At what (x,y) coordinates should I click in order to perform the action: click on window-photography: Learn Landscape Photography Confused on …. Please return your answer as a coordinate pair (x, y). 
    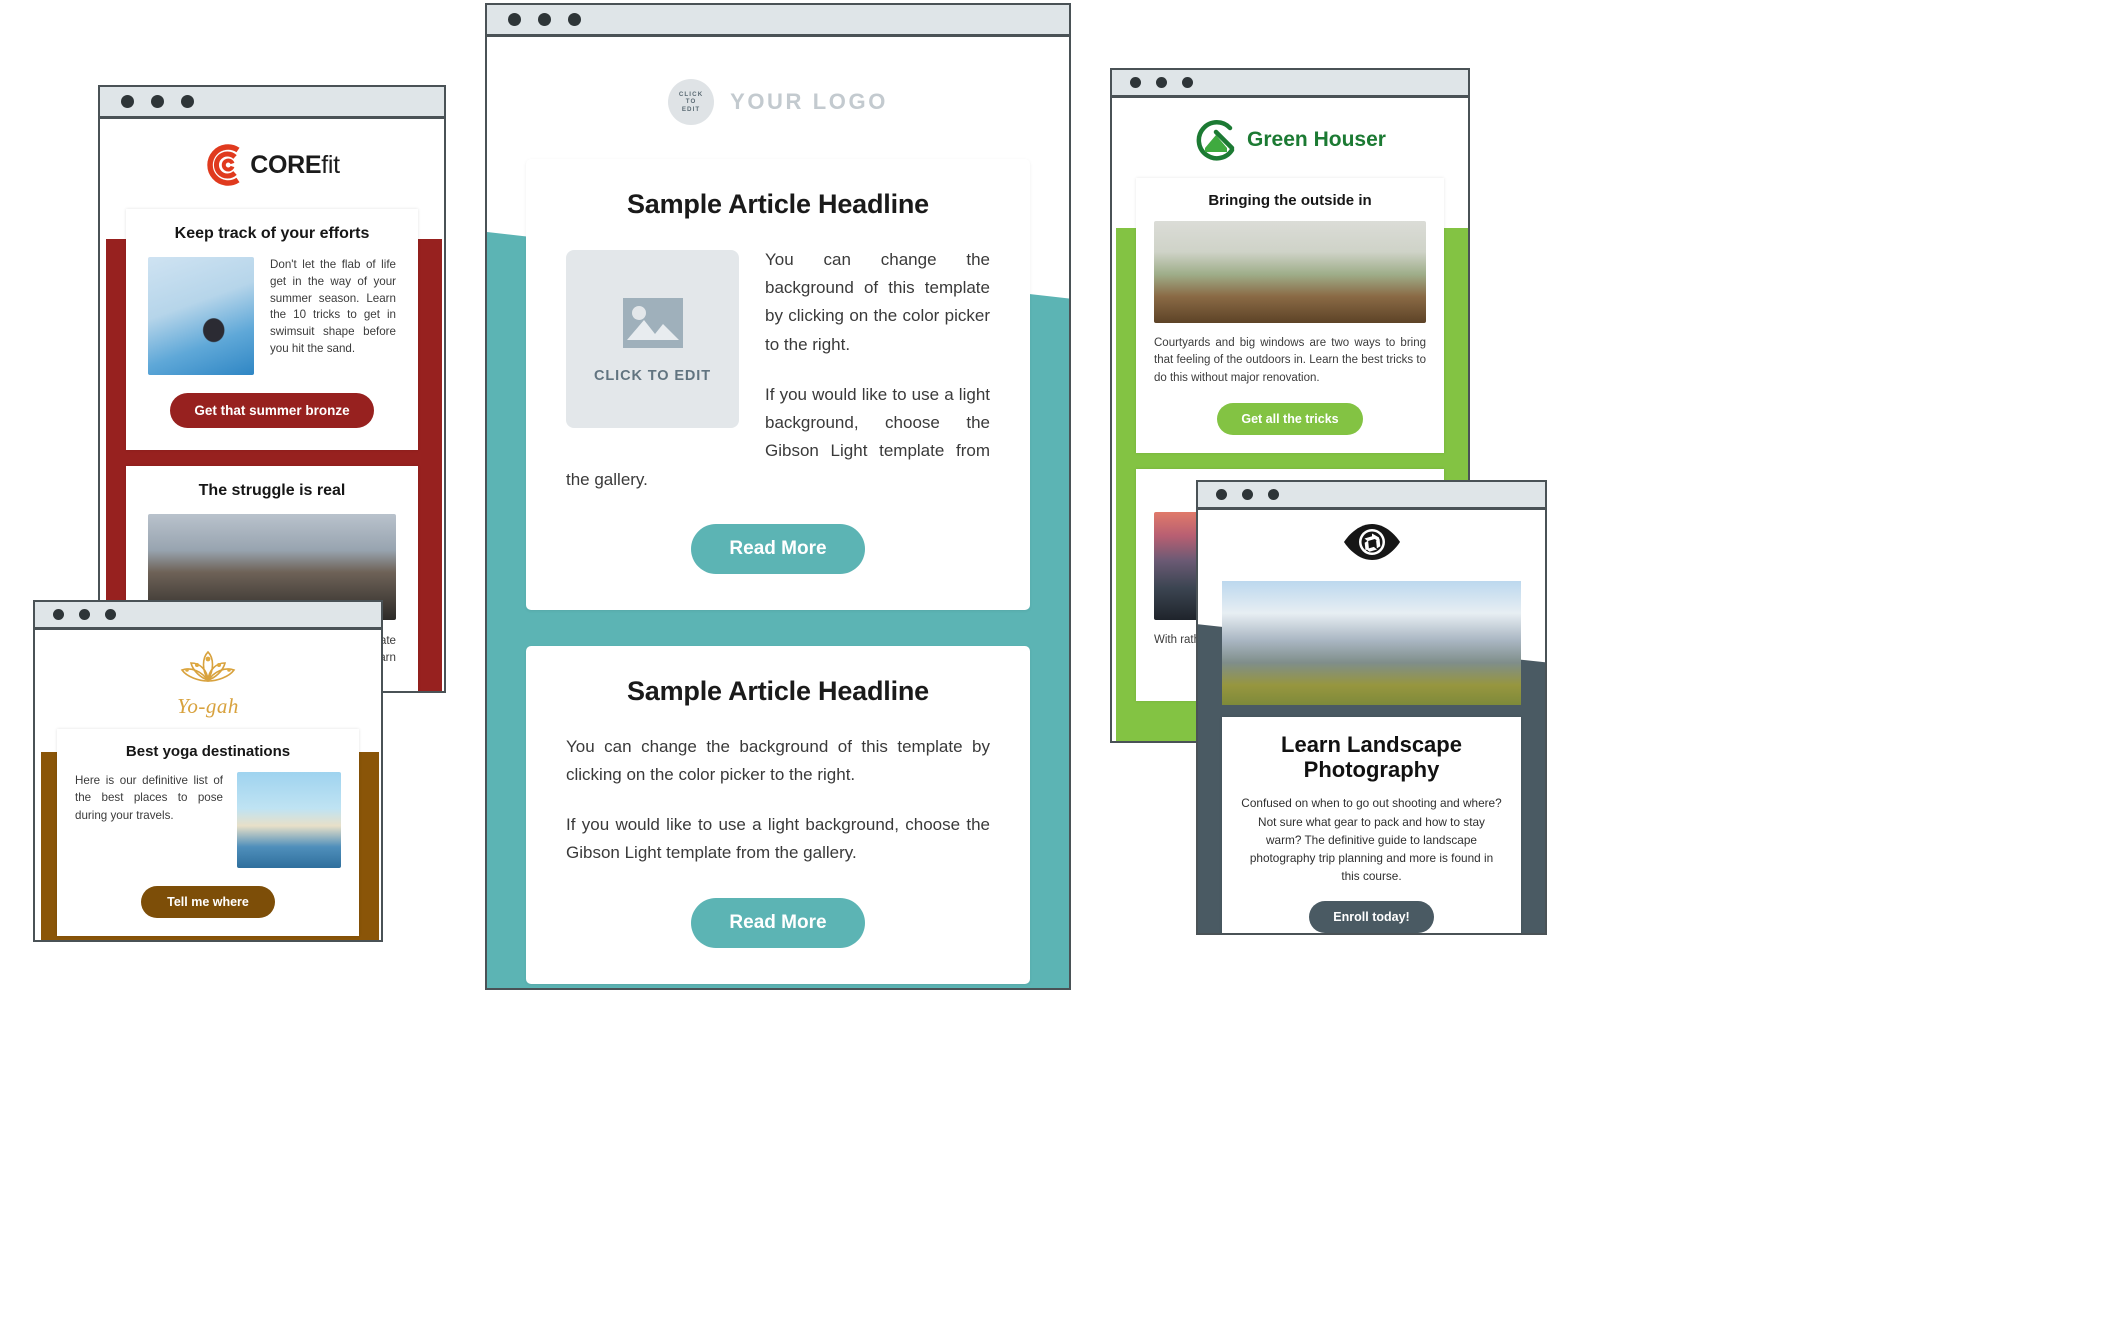
    Looking at the image, I should click on (1371, 707).